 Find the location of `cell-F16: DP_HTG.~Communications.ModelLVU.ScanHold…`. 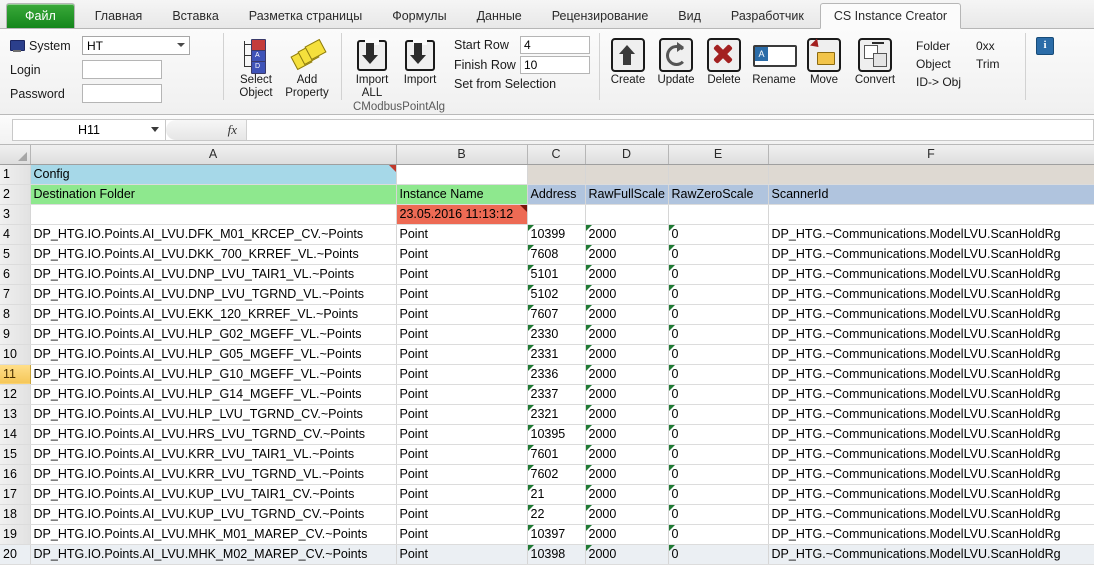

cell-F16: DP_HTG.~Communications.ModelLVU.ScanHold… is located at coordinates (931, 474).